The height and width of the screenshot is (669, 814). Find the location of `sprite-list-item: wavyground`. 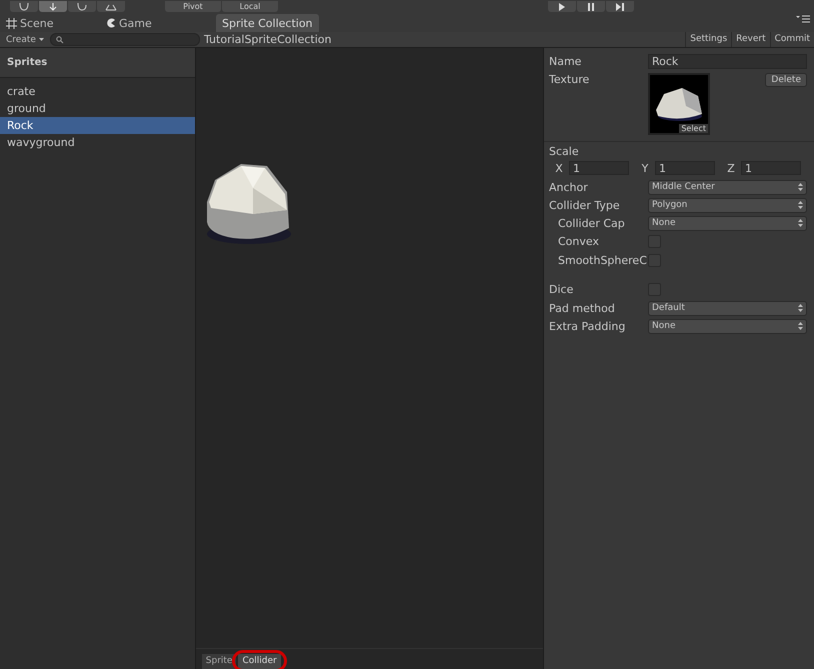

sprite-list-item: wavyground is located at coordinates (97, 142).